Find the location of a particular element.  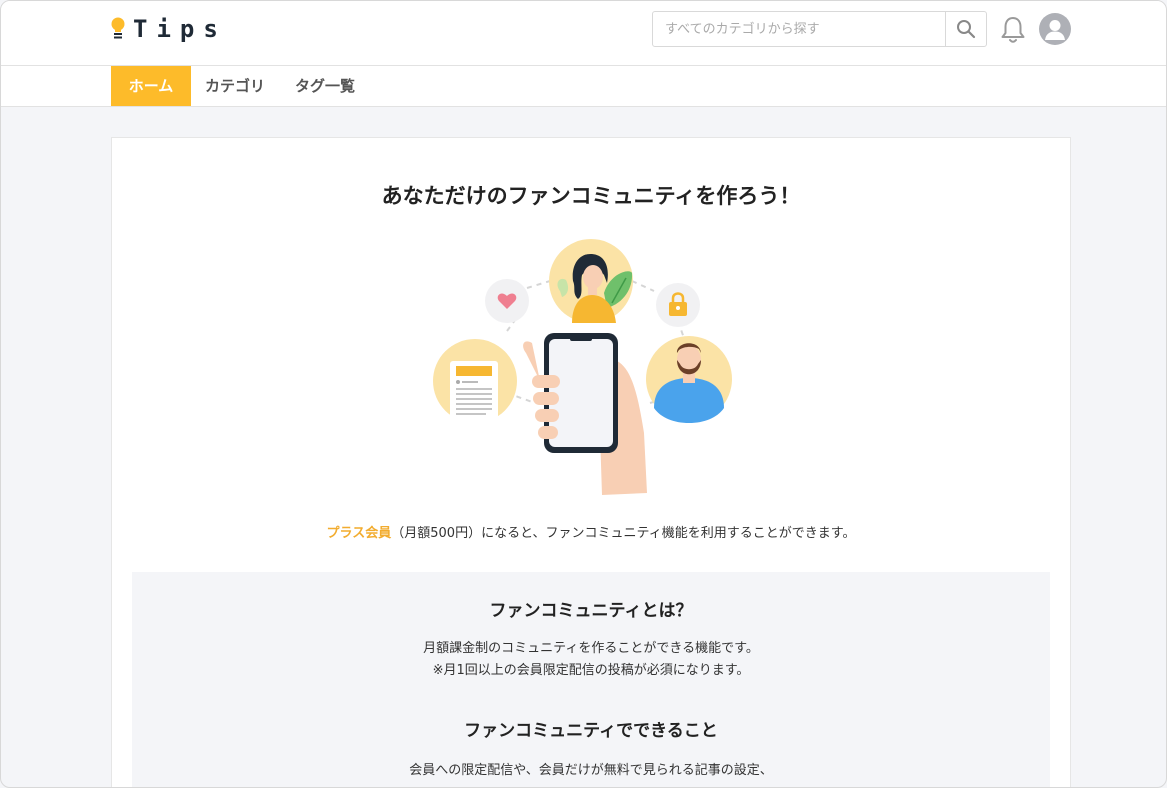

search-input is located at coordinates (799, 29).